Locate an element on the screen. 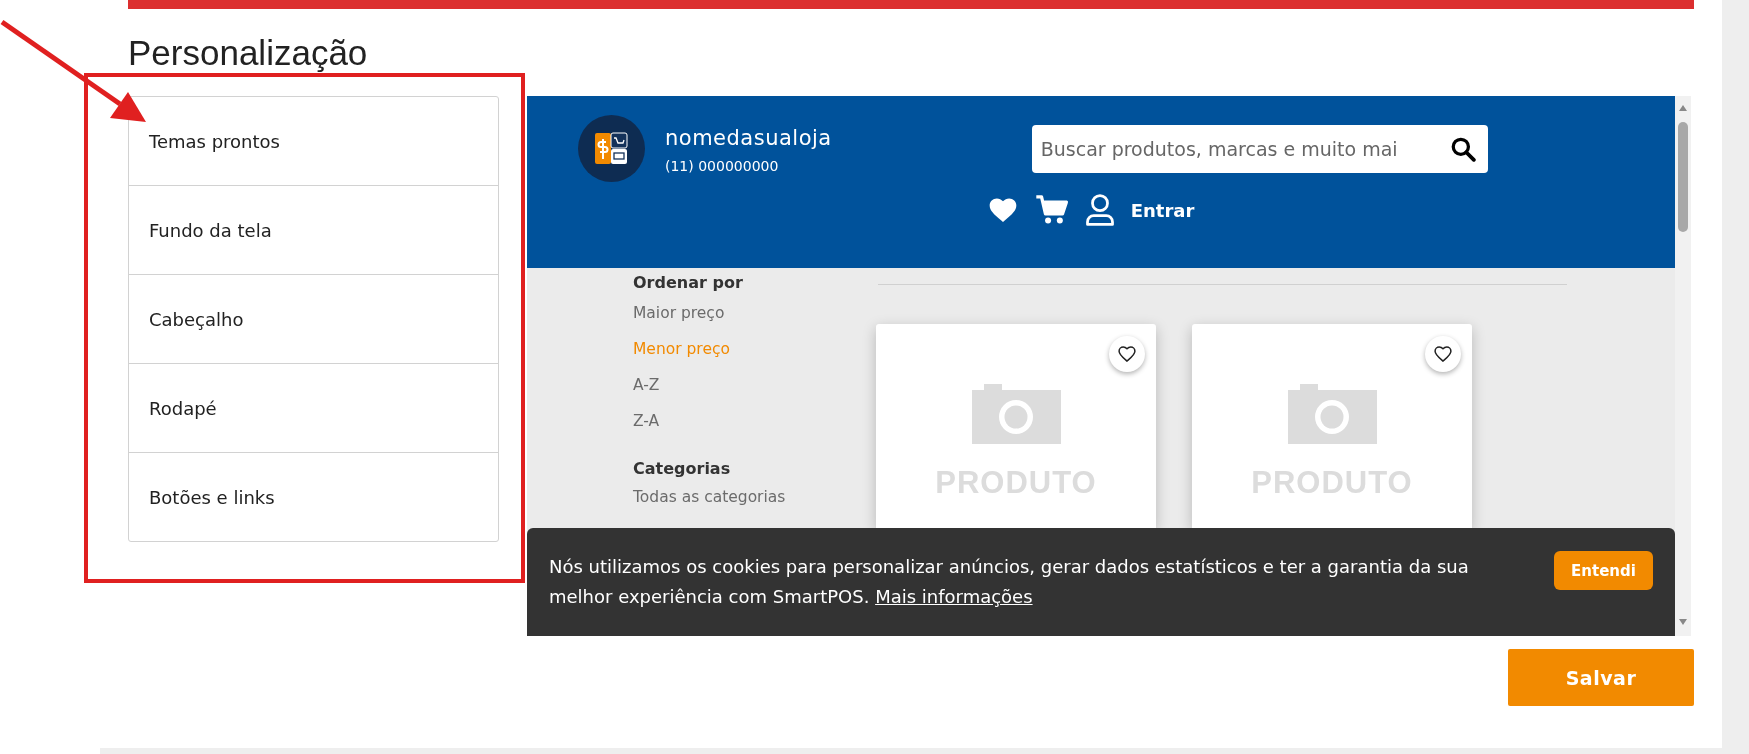 Image resolution: width=1749 pixels, height=754 pixels. login-link: Entrar is located at coordinates (1162, 210).